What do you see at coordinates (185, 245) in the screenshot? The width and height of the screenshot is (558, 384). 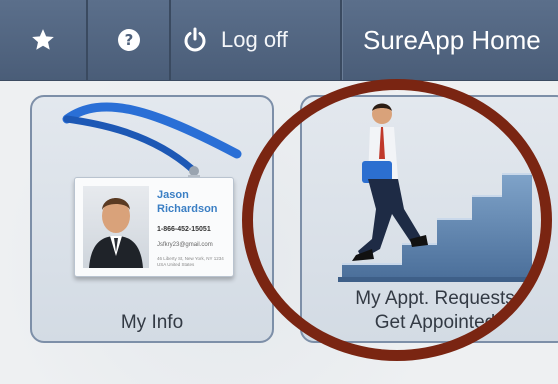 I see `badge-email: Jsfkry23@gmail.com` at bounding box center [185, 245].